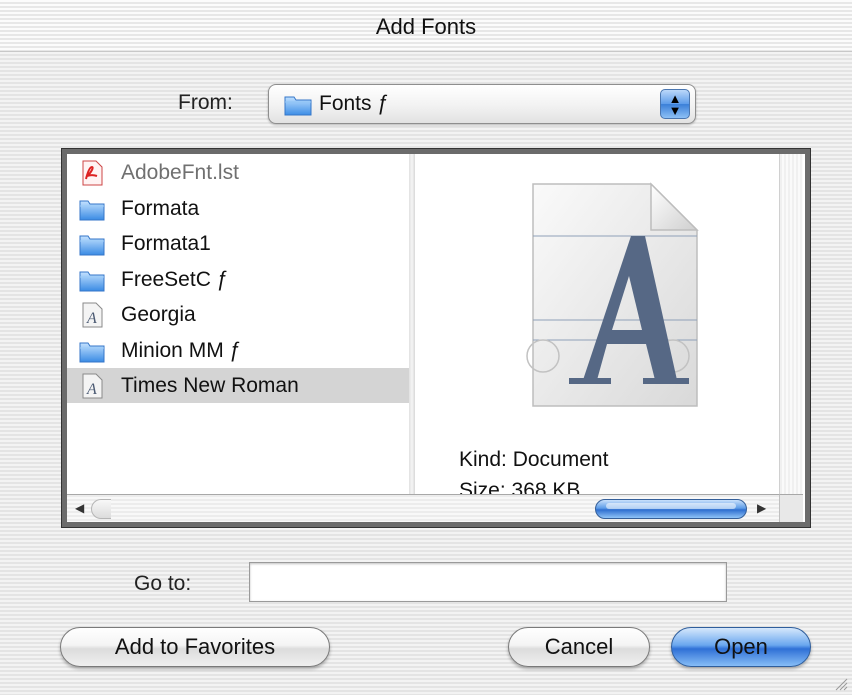  I want to click on file-name: AdobeFnt.lst, so click(180, 172).